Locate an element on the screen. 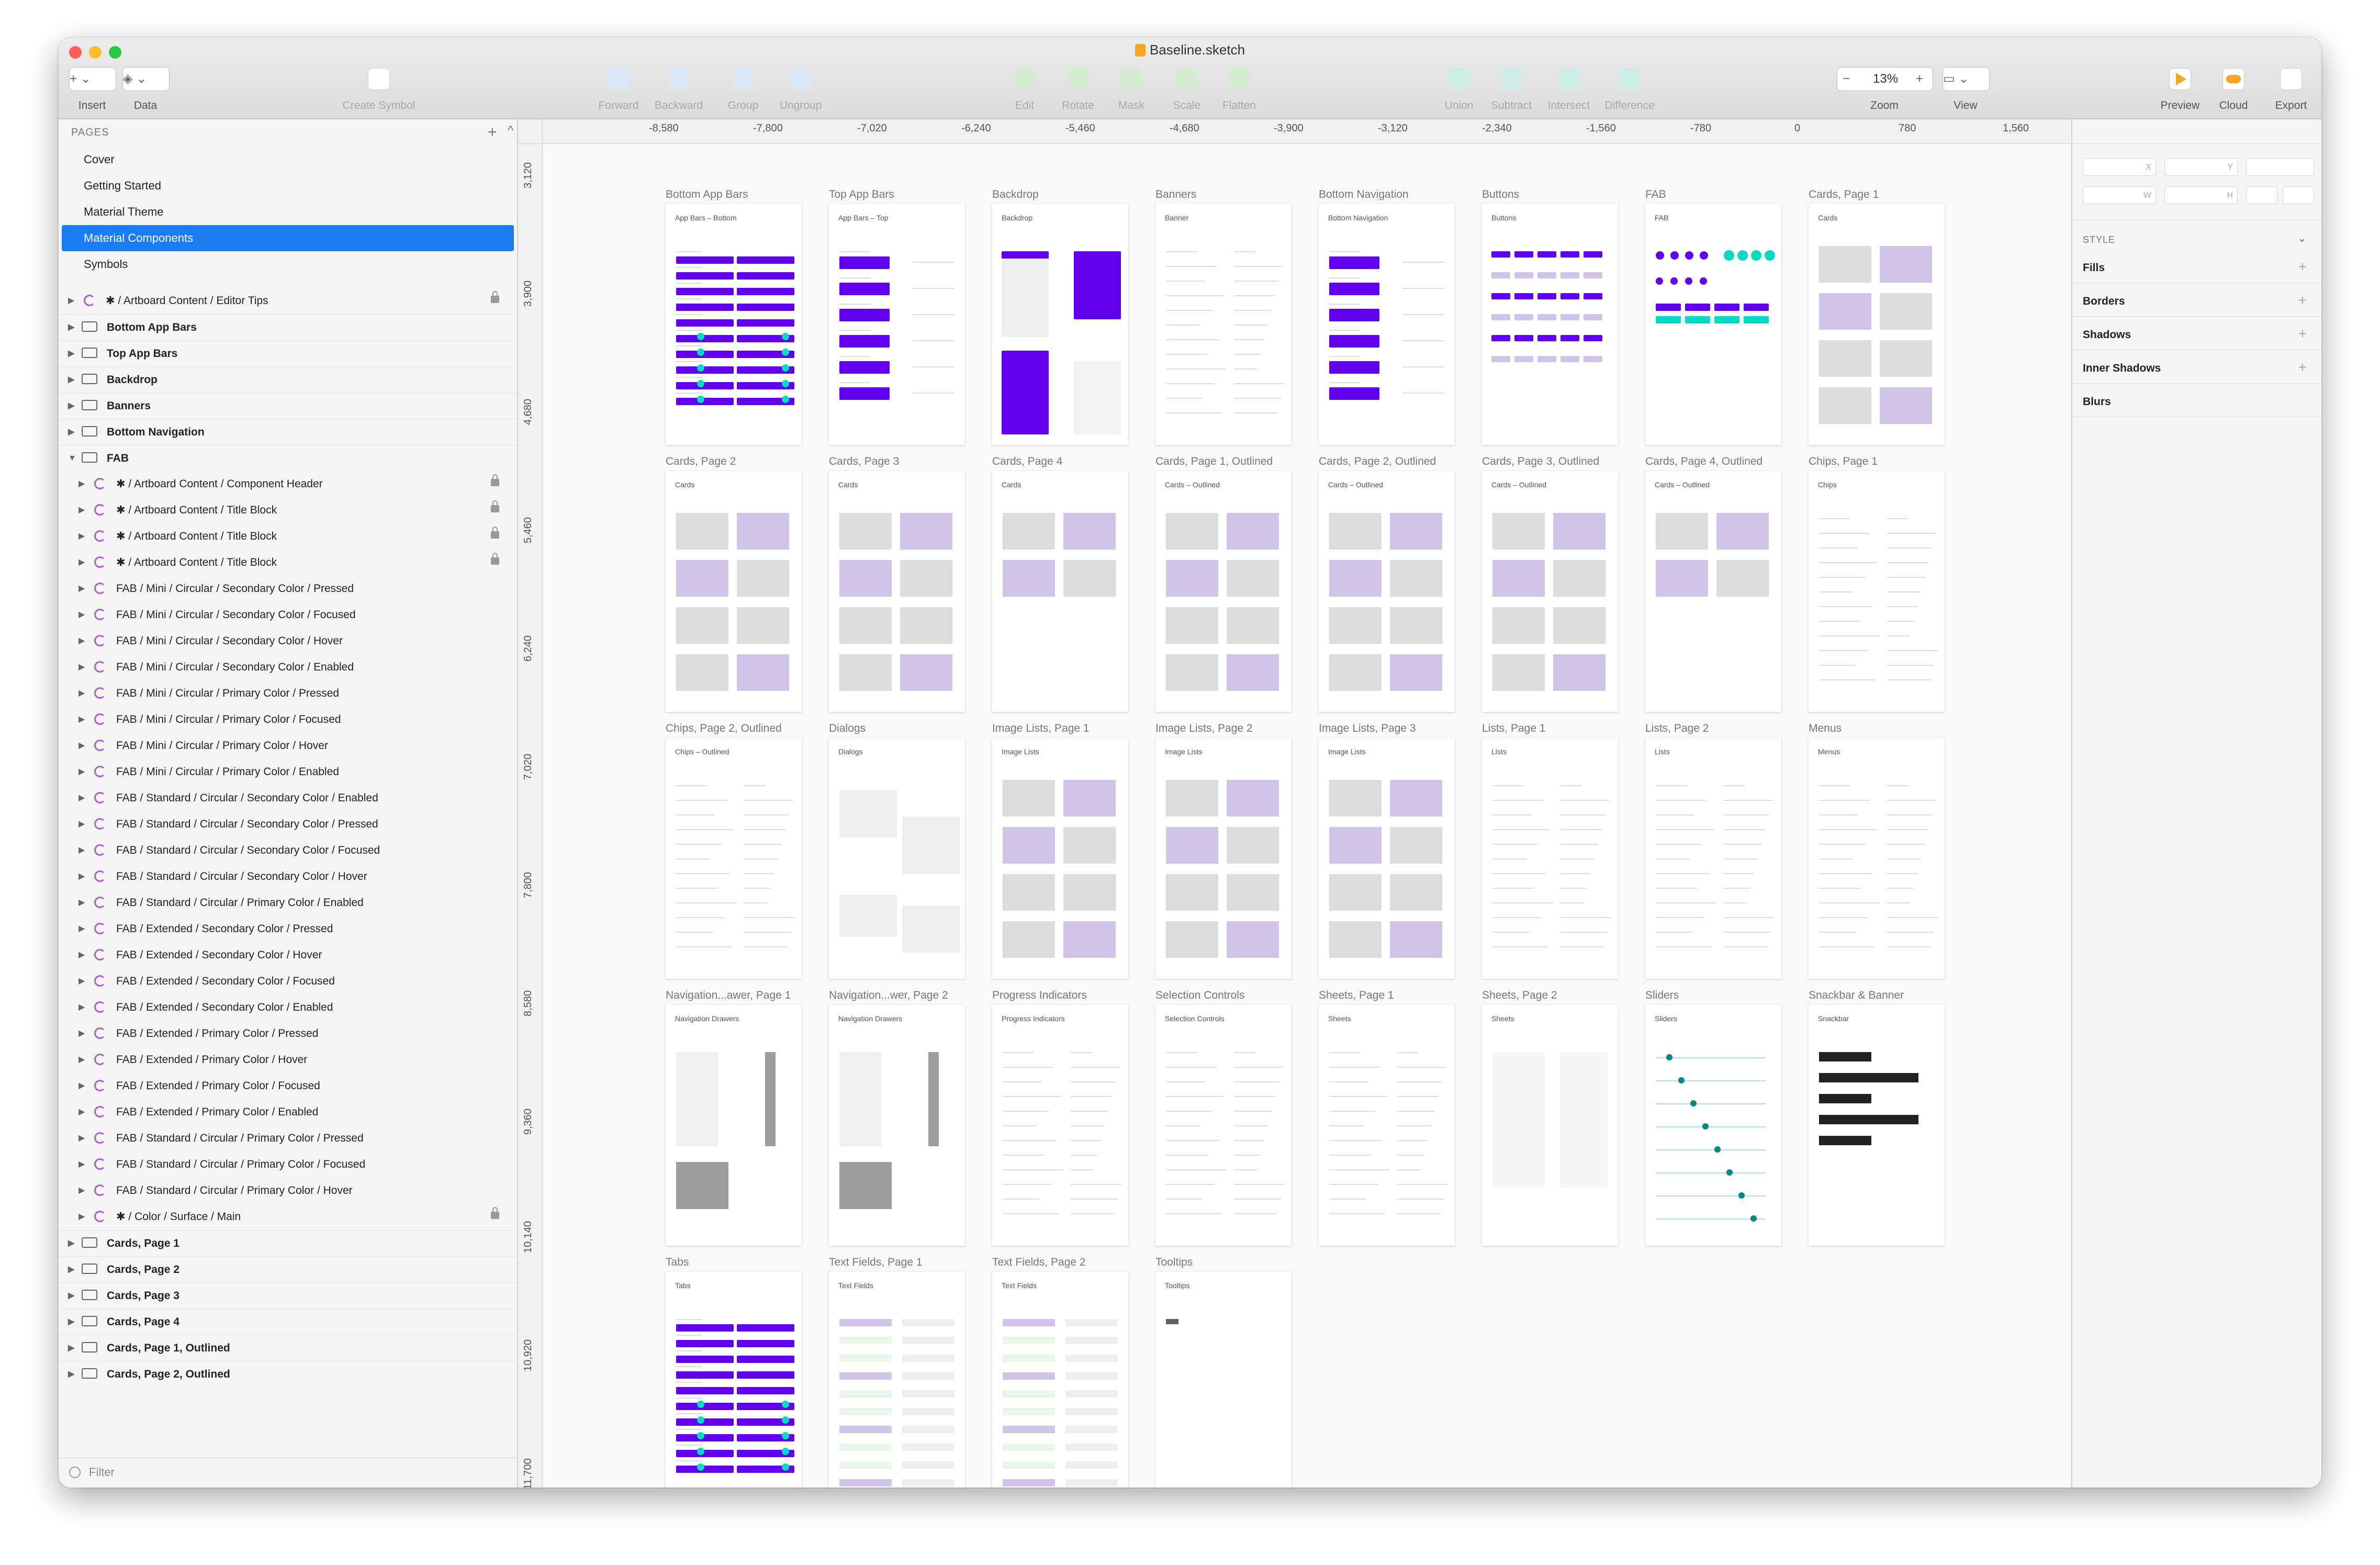 Image resolution: width=2380 pixels, height=1565 pixels. add-page-button: + is located at coordinates (493, 132).